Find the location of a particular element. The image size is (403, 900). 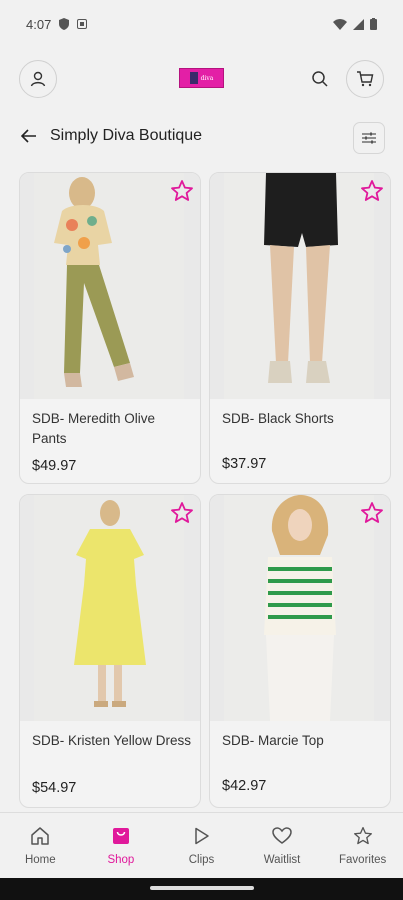

cart-button is located at coordinates (365, 79).